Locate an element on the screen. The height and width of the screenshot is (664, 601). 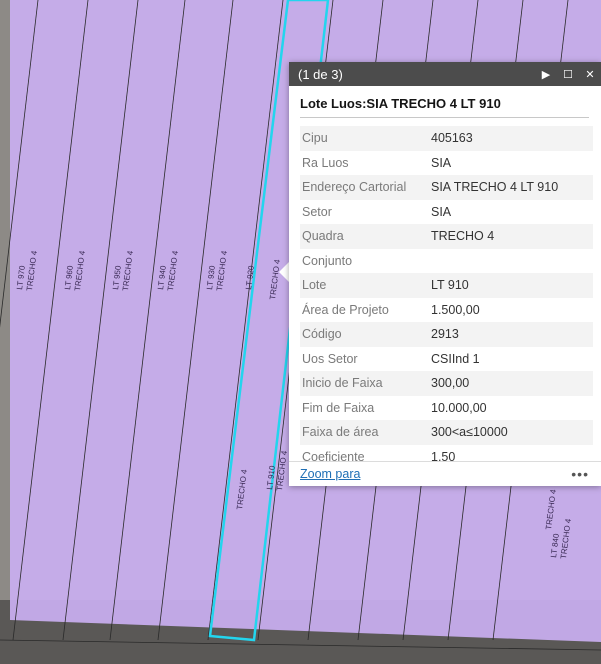
attribute-value: SIA TRECHO 4 LT 910 is located at coordinates (511, 187).